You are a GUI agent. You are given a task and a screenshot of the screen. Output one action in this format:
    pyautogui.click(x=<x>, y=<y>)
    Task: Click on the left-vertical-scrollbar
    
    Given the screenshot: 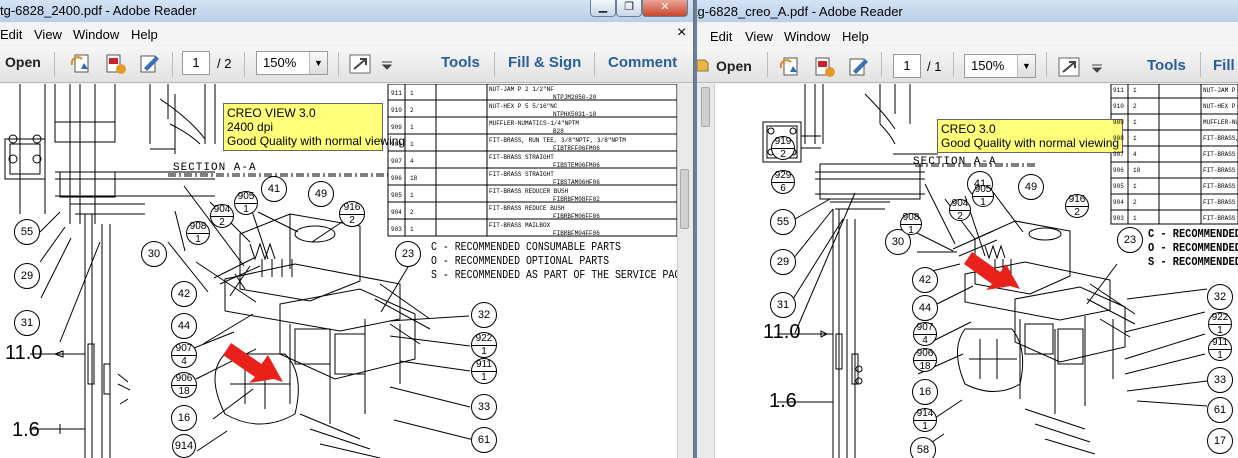 What is the action you would take?
    pyautogui.click(x=685, y=271)
    